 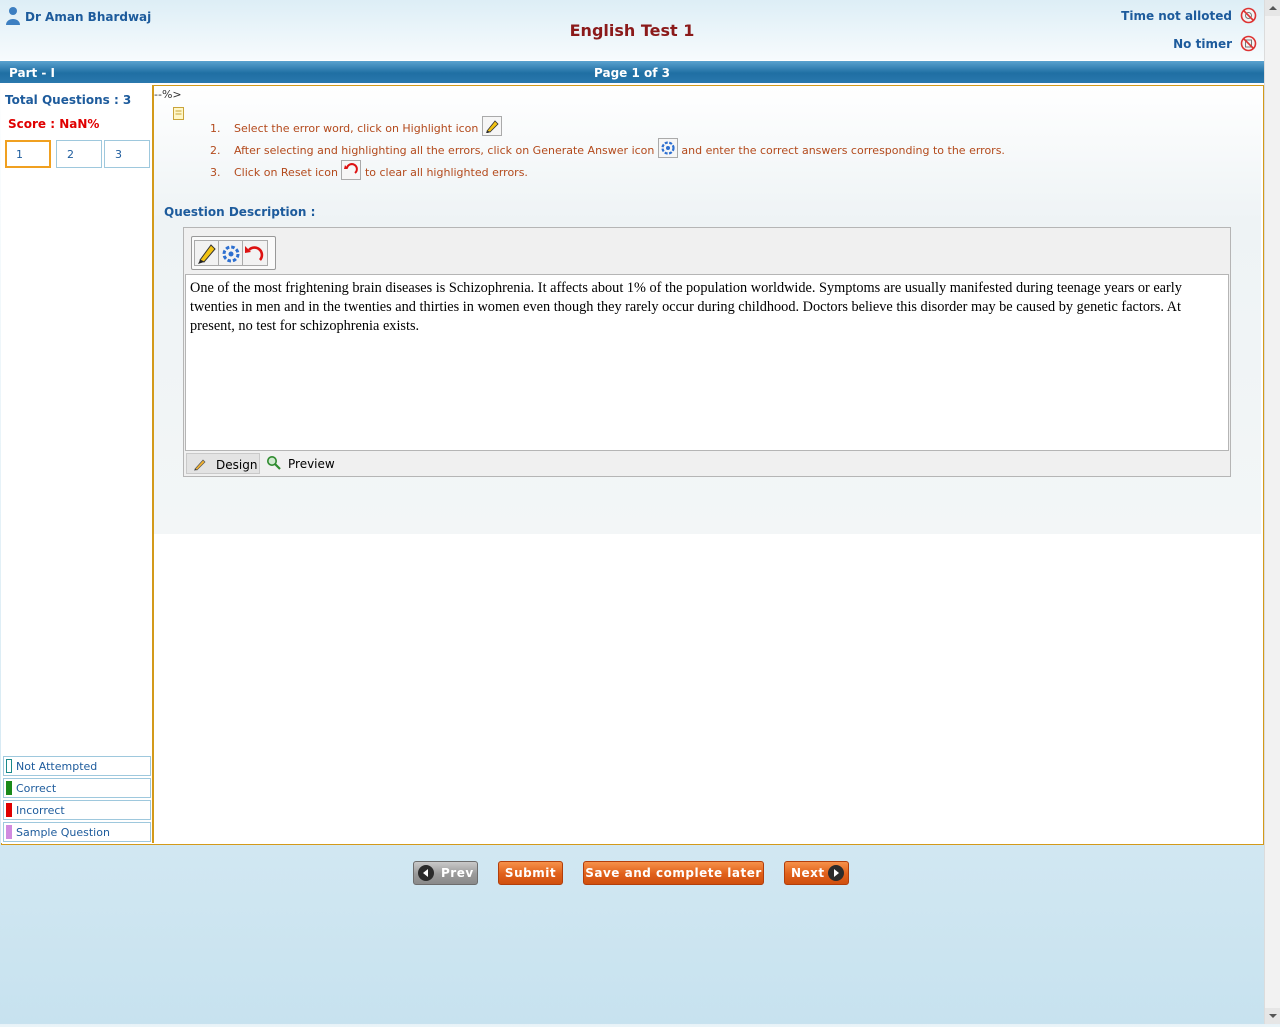 I want to click on time-status: Time not alloted, so click(x=1176, y=16).